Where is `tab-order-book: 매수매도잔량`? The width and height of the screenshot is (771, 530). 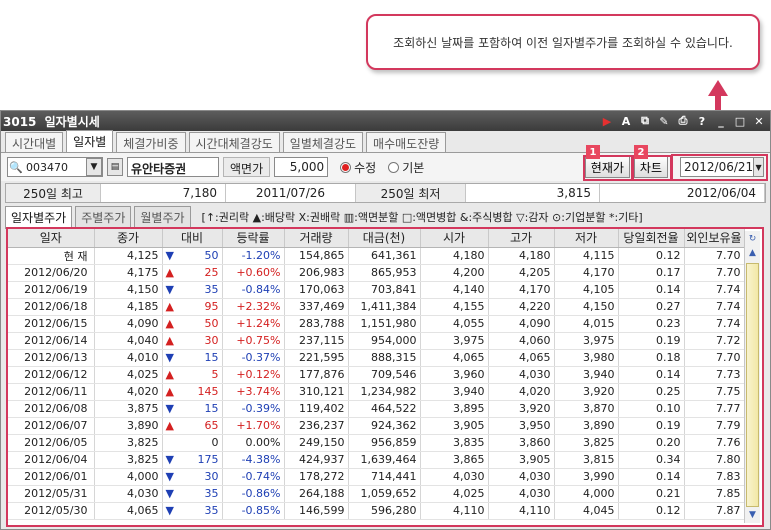 tab-order-book: 매수매도잔량 is located at coordinates (406, 142).